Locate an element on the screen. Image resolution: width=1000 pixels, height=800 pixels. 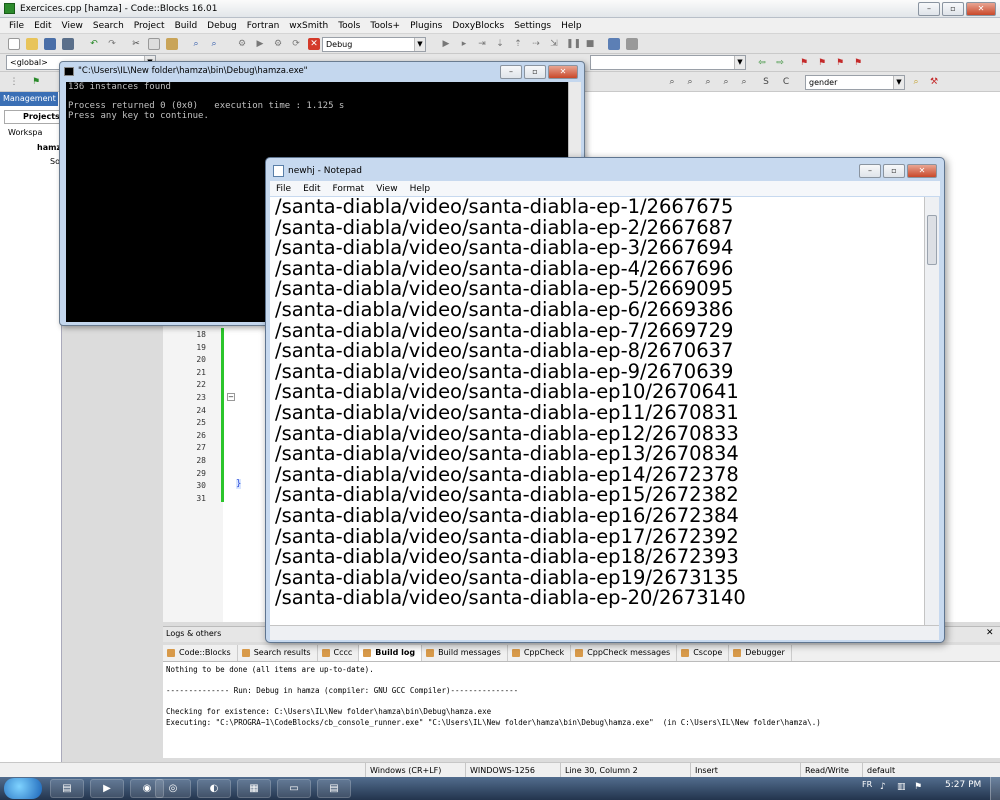
abort-icon: ✕ is located at coordinates (314, 44).